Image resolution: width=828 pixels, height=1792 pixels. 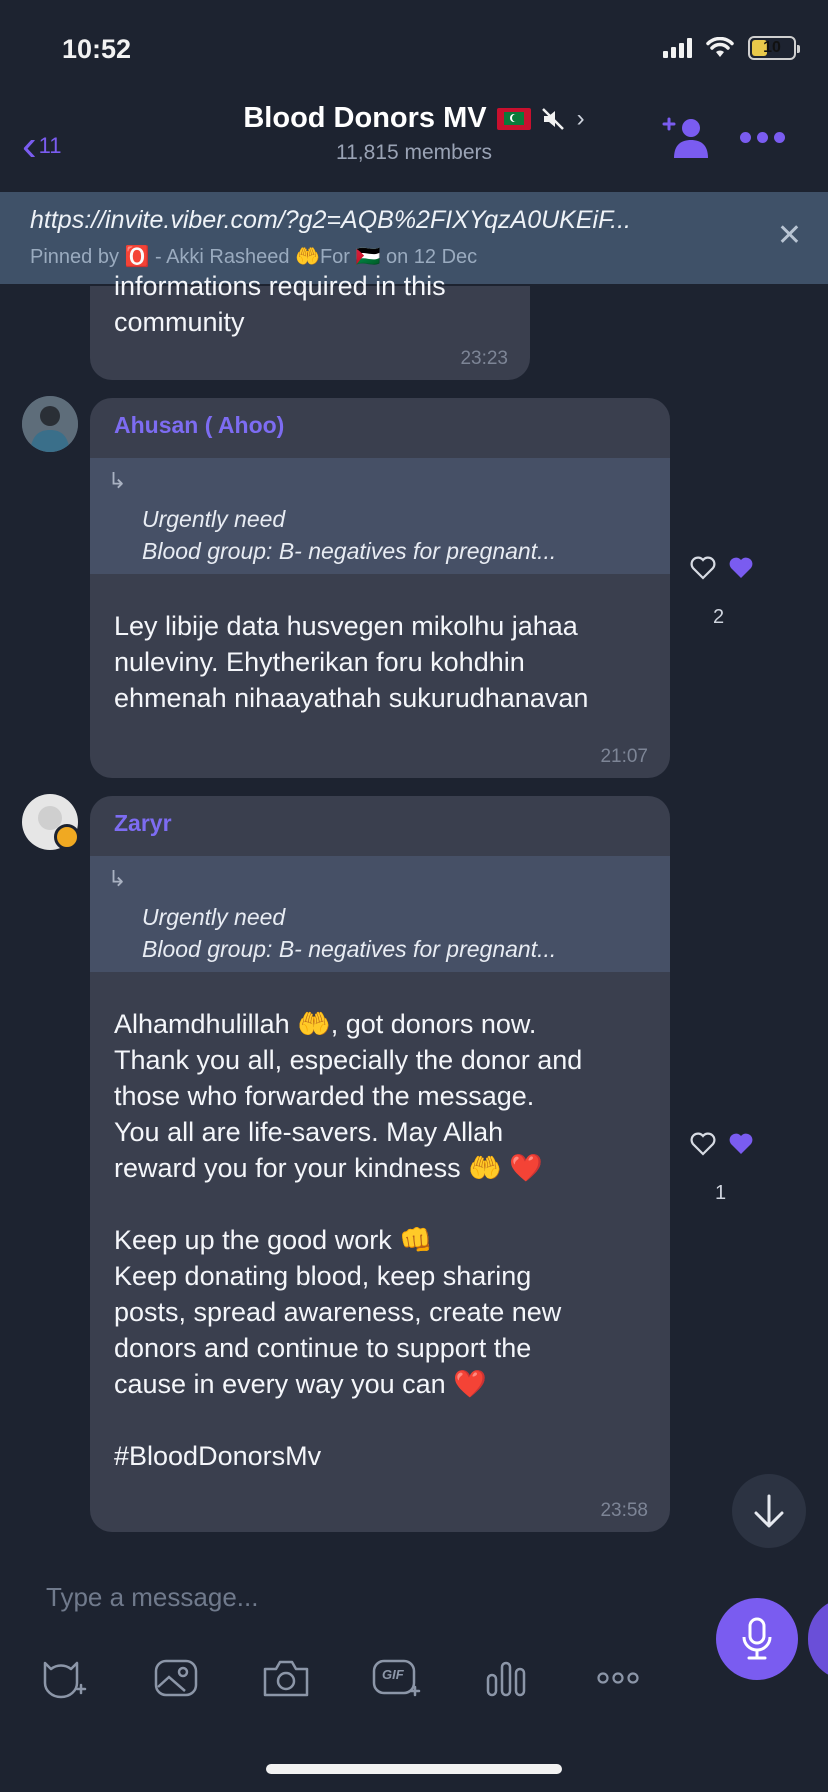 I want to click on reaction-count: 1, so click(x=721, y=1193).